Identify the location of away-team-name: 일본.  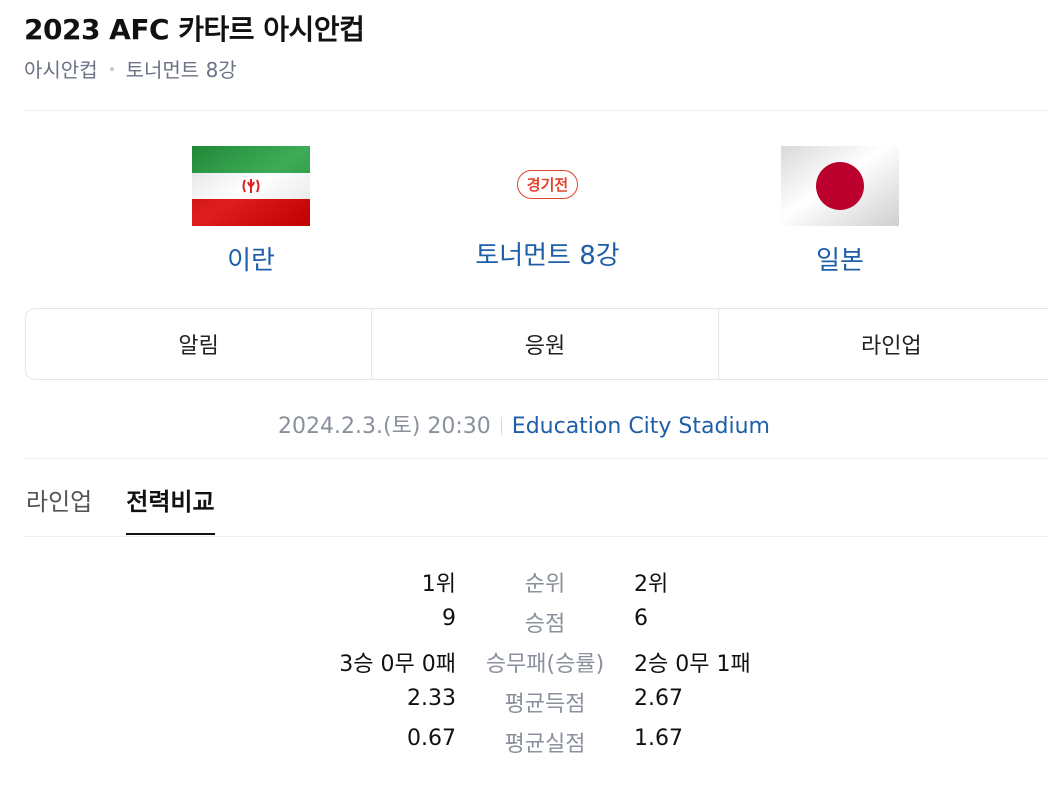
(840, 258).